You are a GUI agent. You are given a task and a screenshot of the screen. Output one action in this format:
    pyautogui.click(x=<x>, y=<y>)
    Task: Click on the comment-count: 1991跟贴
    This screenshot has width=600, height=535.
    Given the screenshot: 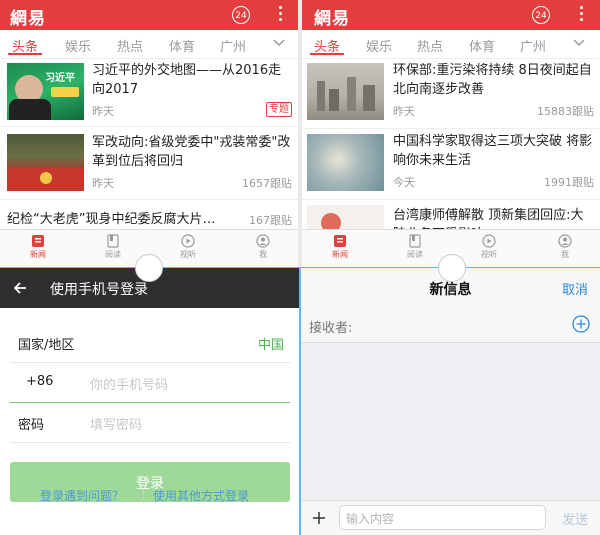 What is the action you would take?
    pyautogui.click(x=569, y=182)
    